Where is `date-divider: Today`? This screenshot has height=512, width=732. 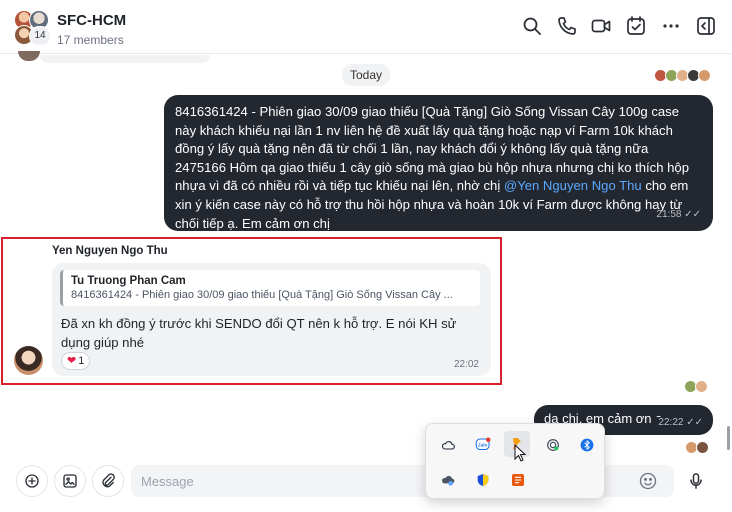 date-divider: Today is located at coordinates (366, 75).